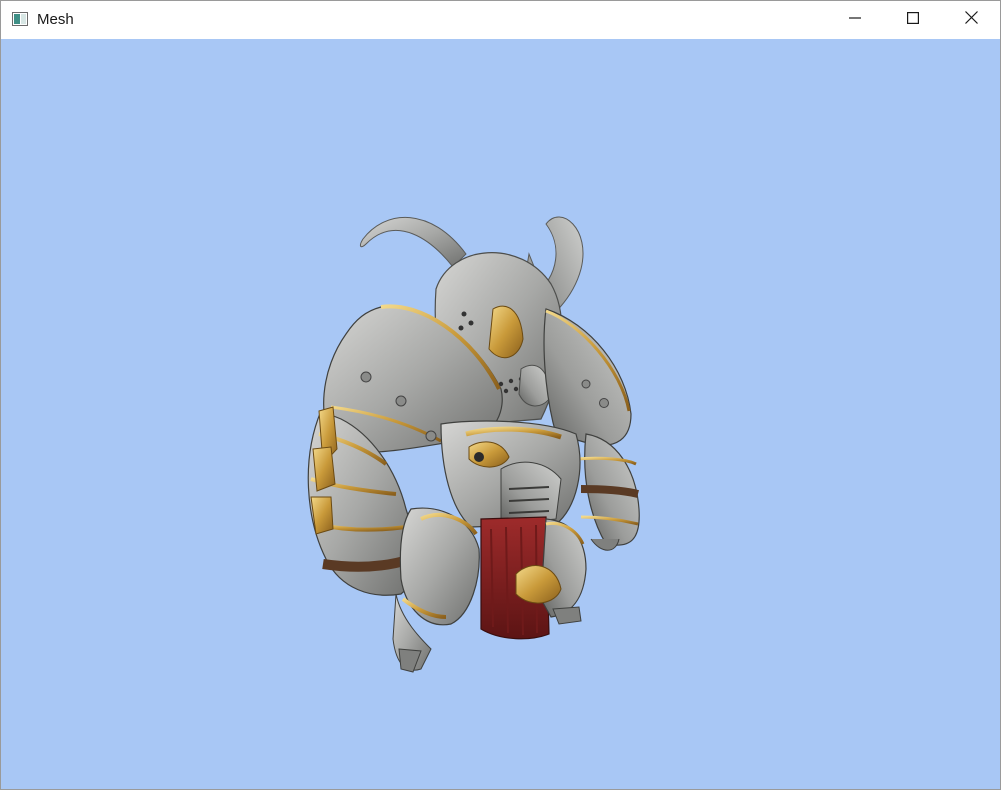 Image resolution: width=1001 pixels, height=790 pixels. What do you see at coordinates (500, 20) in the screenshot?
I see `title-bar: Mesh` at bounding box center [500, 20].